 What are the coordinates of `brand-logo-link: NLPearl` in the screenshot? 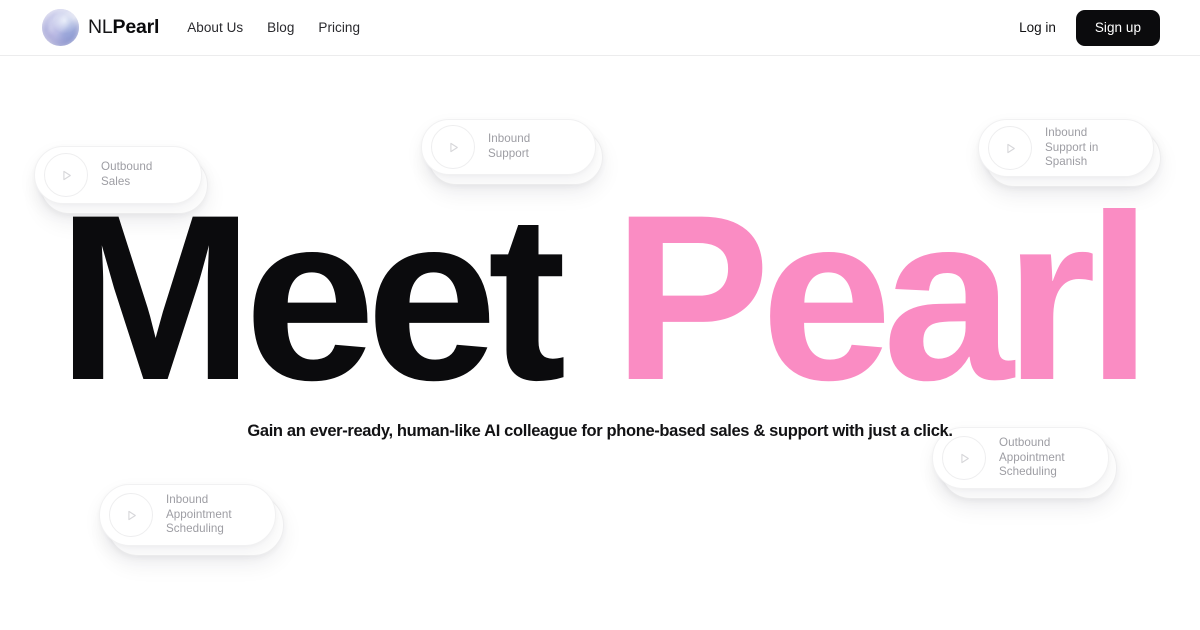 It's located at (100, 27).